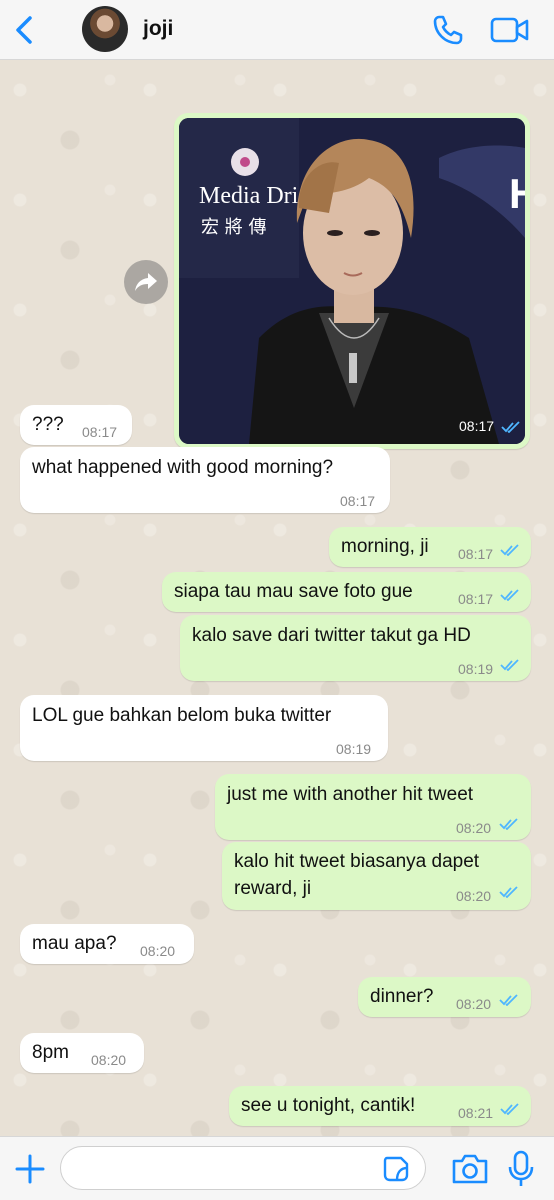 The height and width of the screenshot is (1200, 554). What do you see at coordinates (402, 996) in the screenshot?
I see `message-text: dinner?` at bounding box center [402, 996].